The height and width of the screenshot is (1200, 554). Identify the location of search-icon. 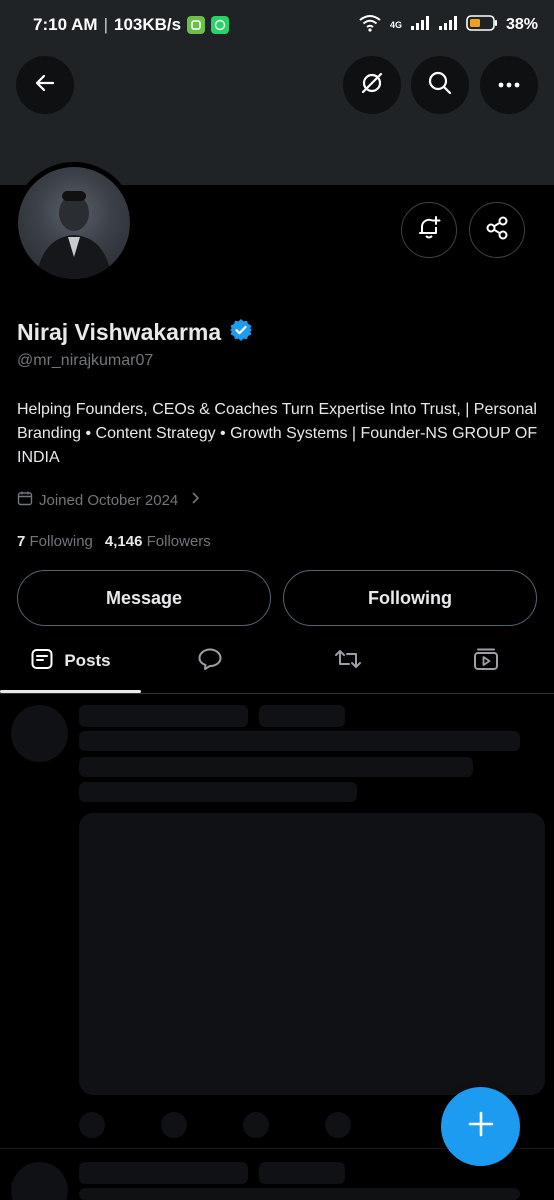
(440, 85).